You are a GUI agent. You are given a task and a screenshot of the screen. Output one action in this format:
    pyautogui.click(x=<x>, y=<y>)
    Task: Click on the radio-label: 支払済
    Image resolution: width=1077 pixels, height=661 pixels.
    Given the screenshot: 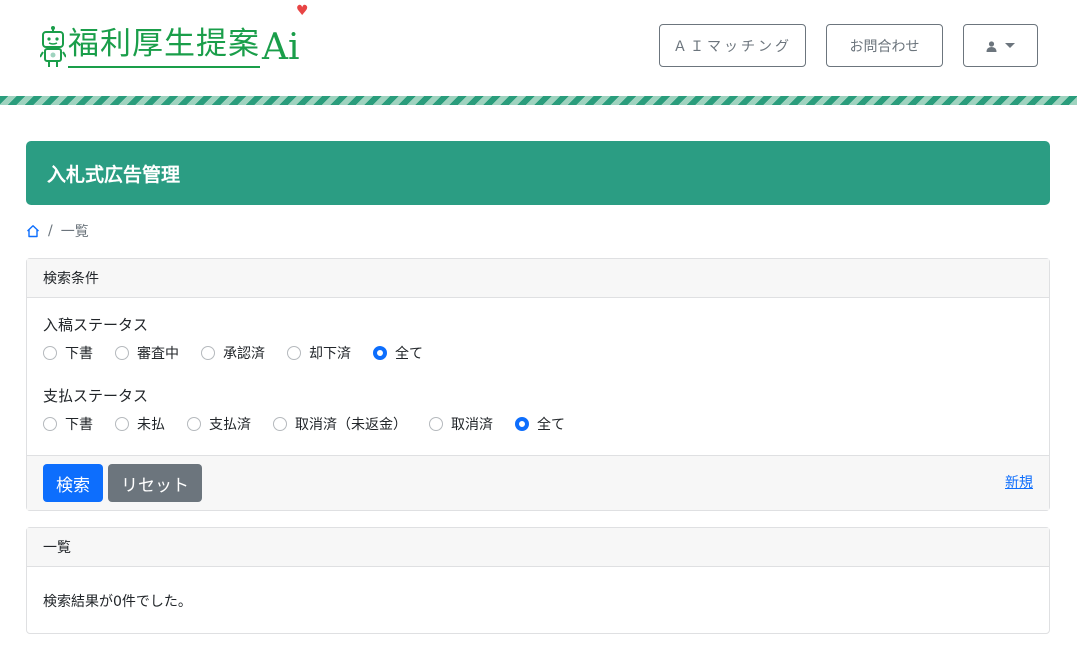 What is the action you would take?
    pyautogui.click(x=230, y=425)
    